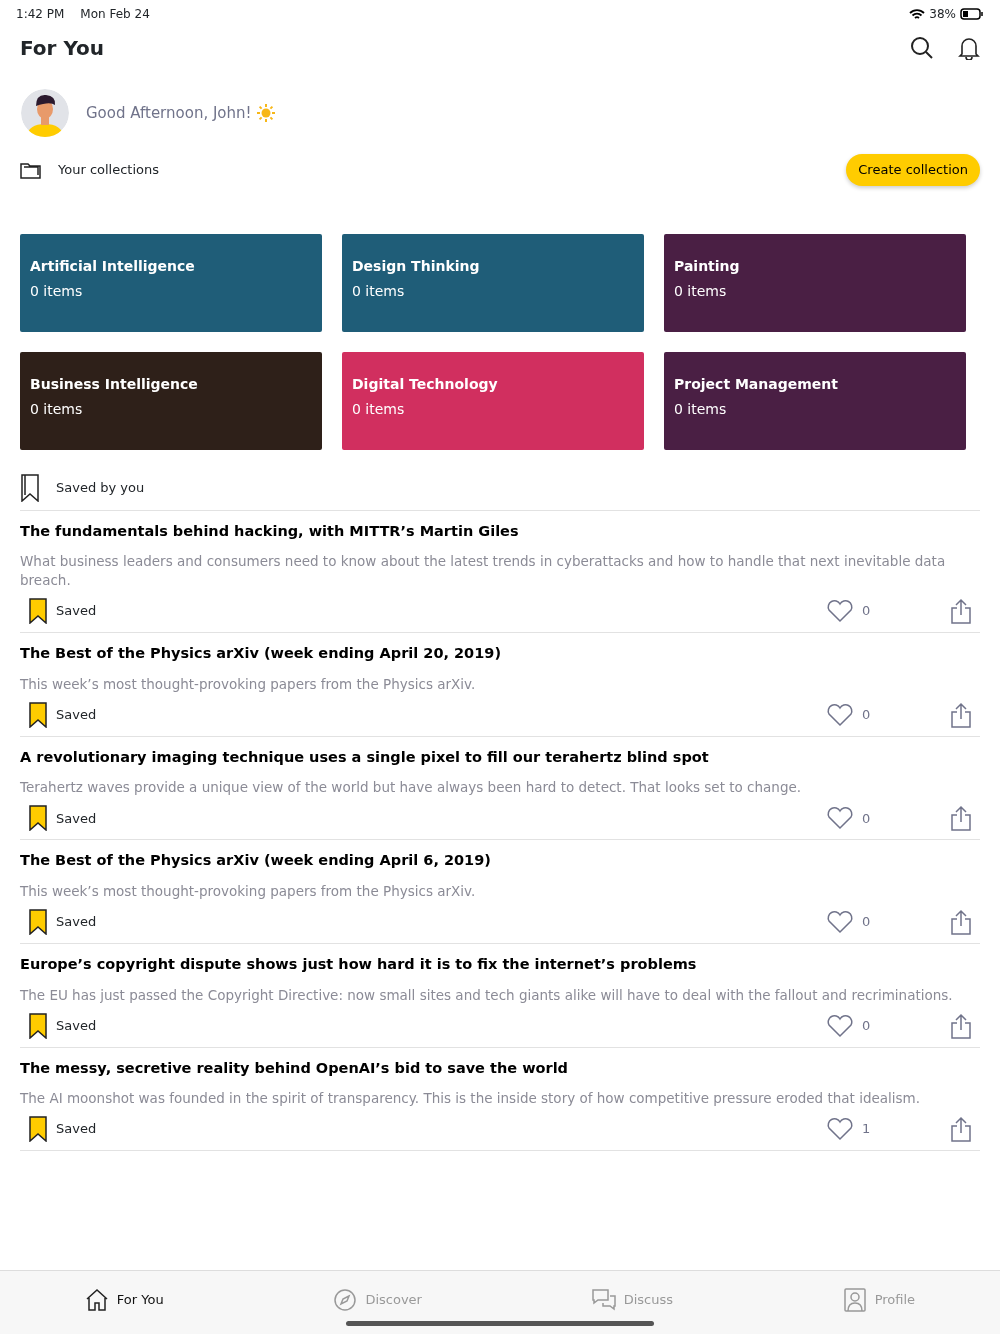 The image size is (1000, 1334). What do you see at coordinates (40, 14) in the screenshot?
I see `status-time: 1:42 PM` at bounding box center [40, 14].